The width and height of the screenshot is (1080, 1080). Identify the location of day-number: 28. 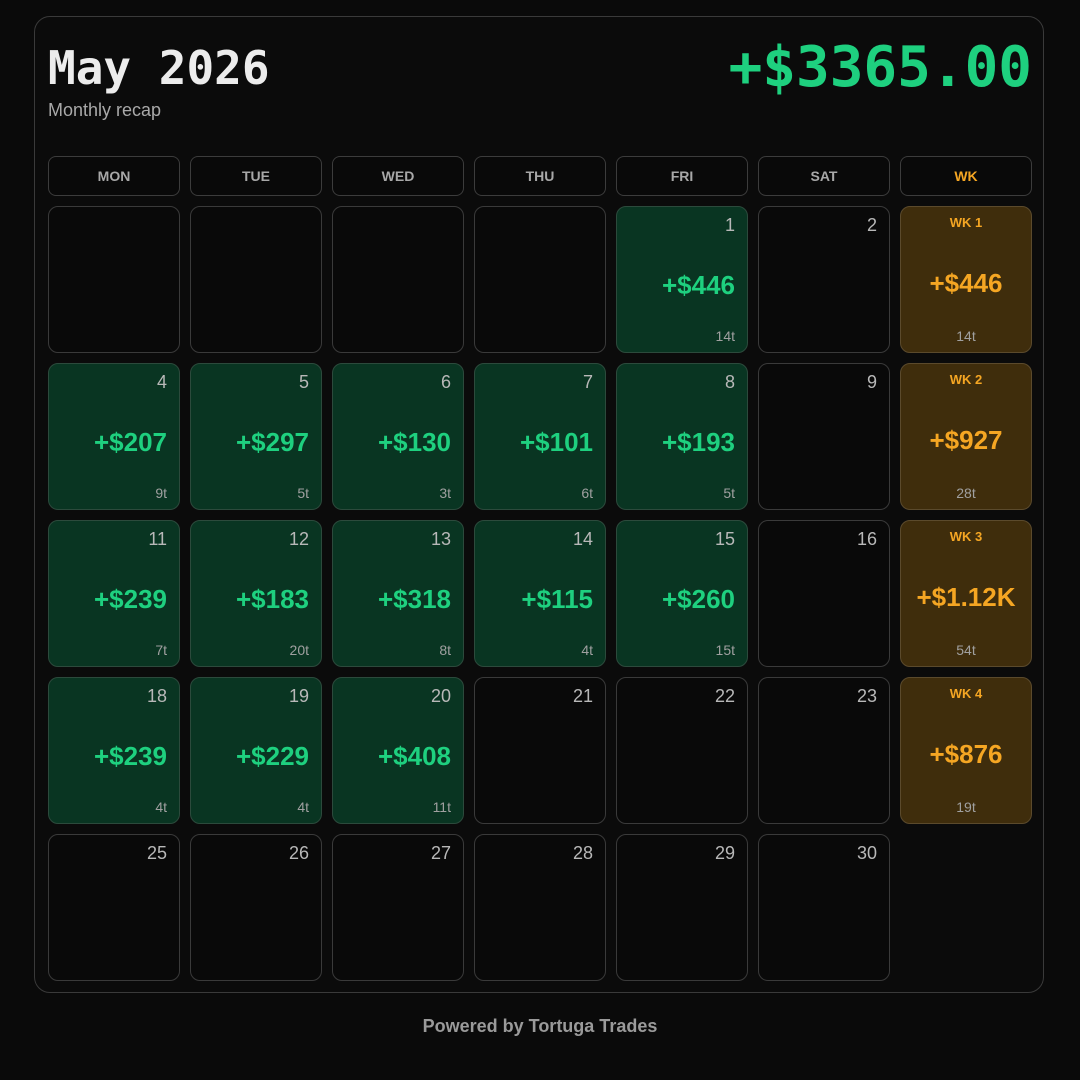
(582, 853).